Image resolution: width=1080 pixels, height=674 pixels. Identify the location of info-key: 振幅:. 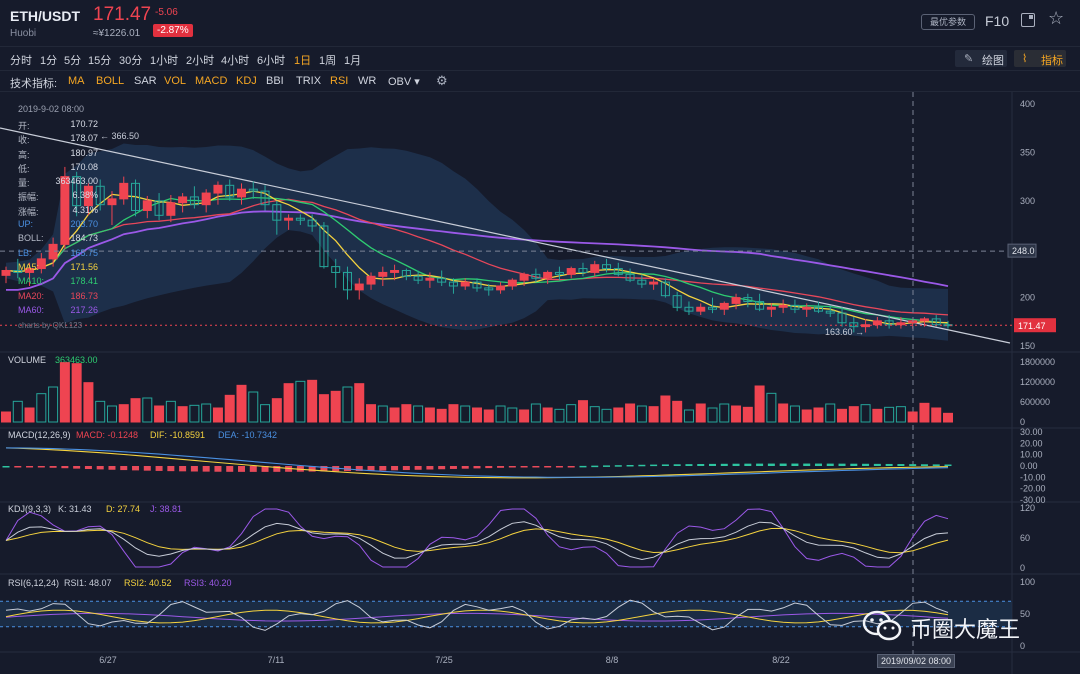
(28, 197).